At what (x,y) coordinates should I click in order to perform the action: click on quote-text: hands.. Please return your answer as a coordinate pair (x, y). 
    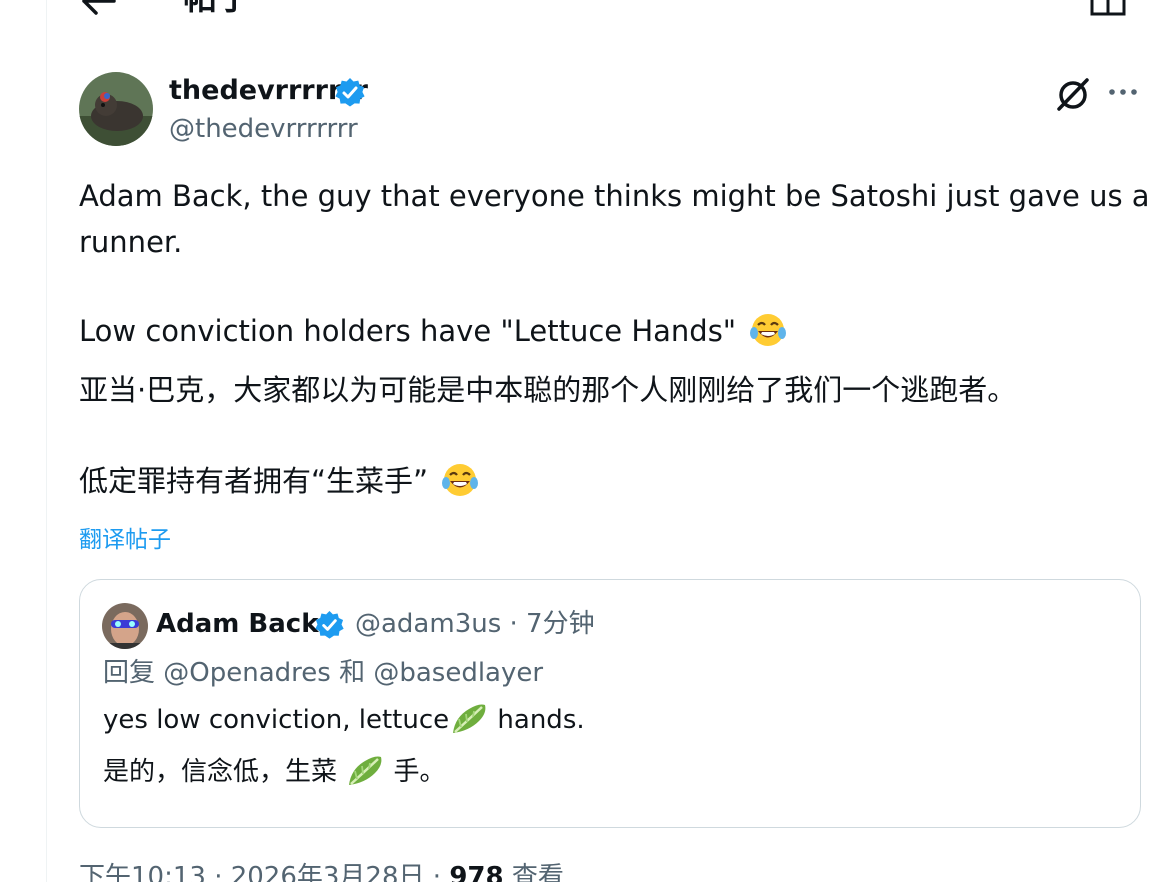
    Looking at the image, I should click on (537, 720).